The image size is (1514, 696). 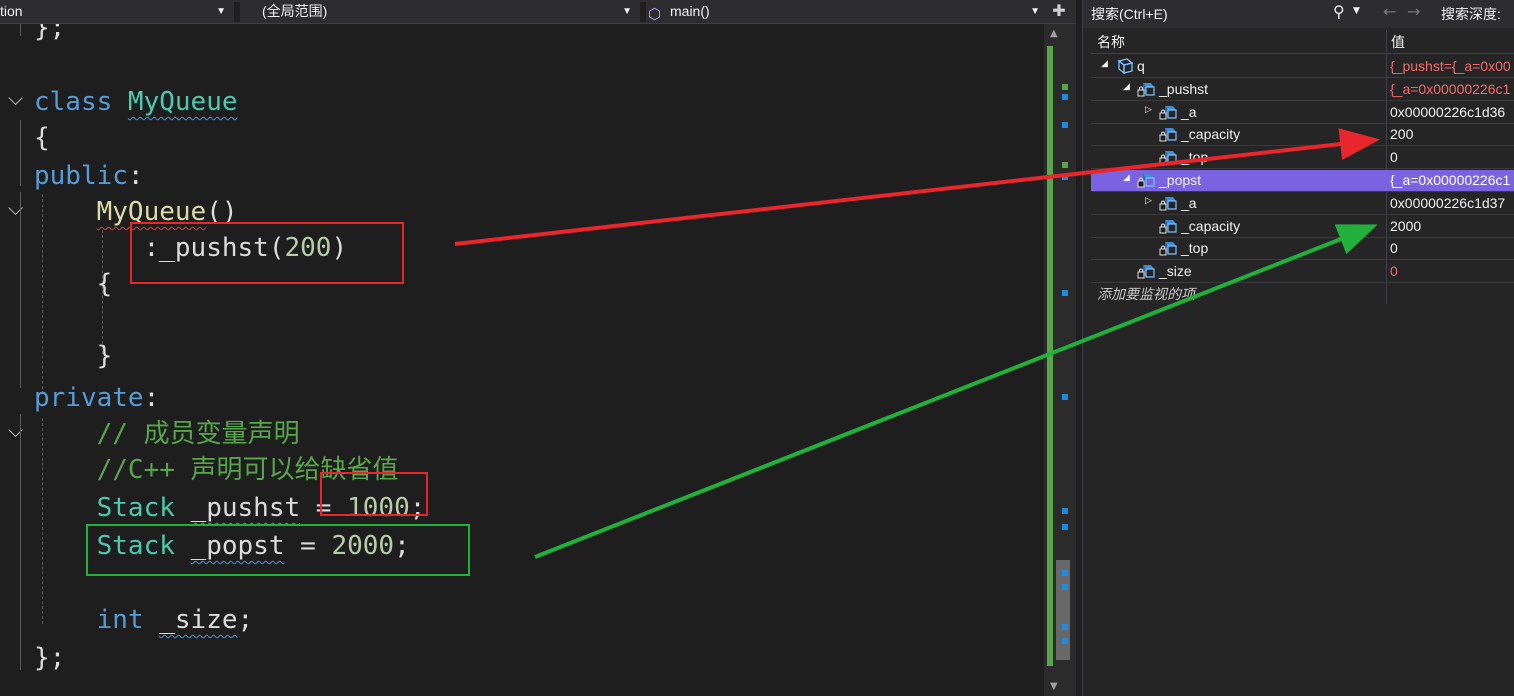 What do you see at coordinates (81, 102) in the screenshot?
I see `code-token: class` at bounding box center [81, 102].